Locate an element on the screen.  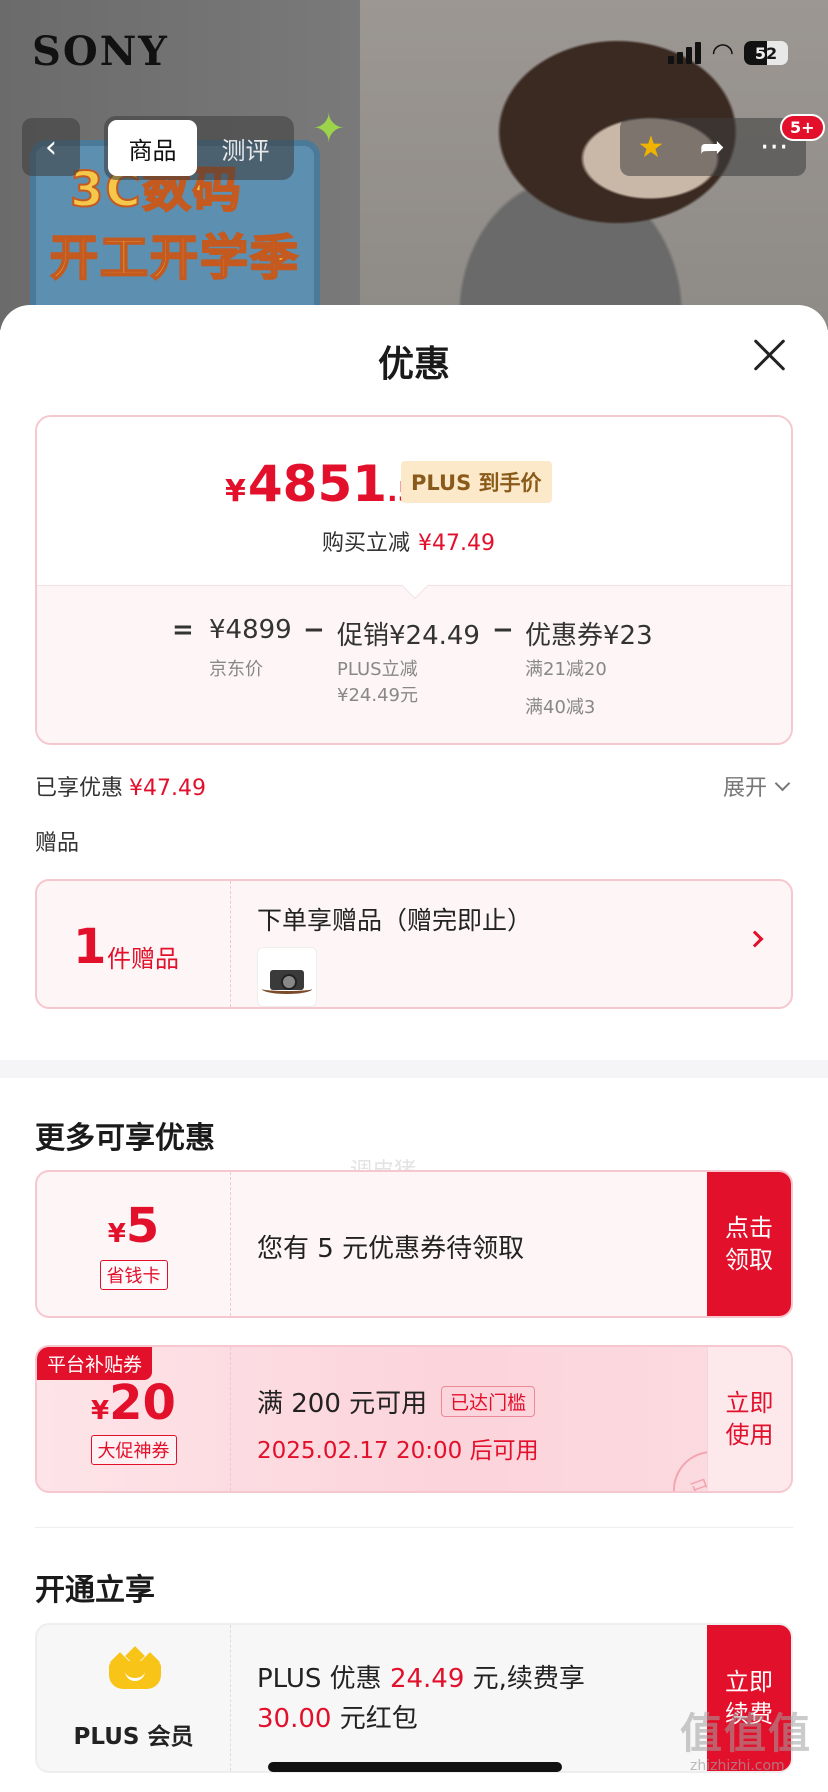
chevron-right-icon is located at coordinates (755, 939).